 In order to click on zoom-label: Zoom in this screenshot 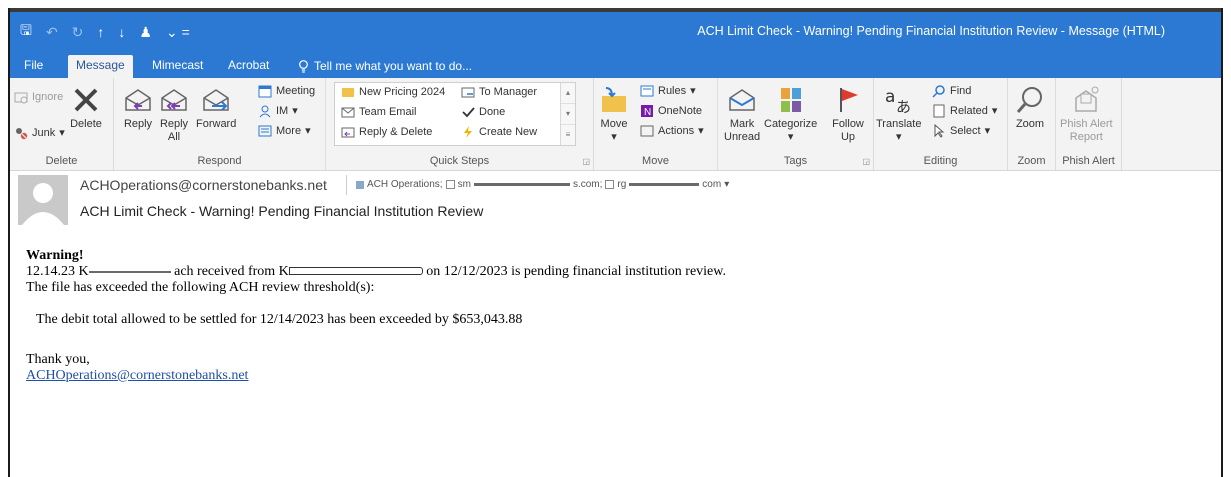, I will do `click(1030, 124)`.